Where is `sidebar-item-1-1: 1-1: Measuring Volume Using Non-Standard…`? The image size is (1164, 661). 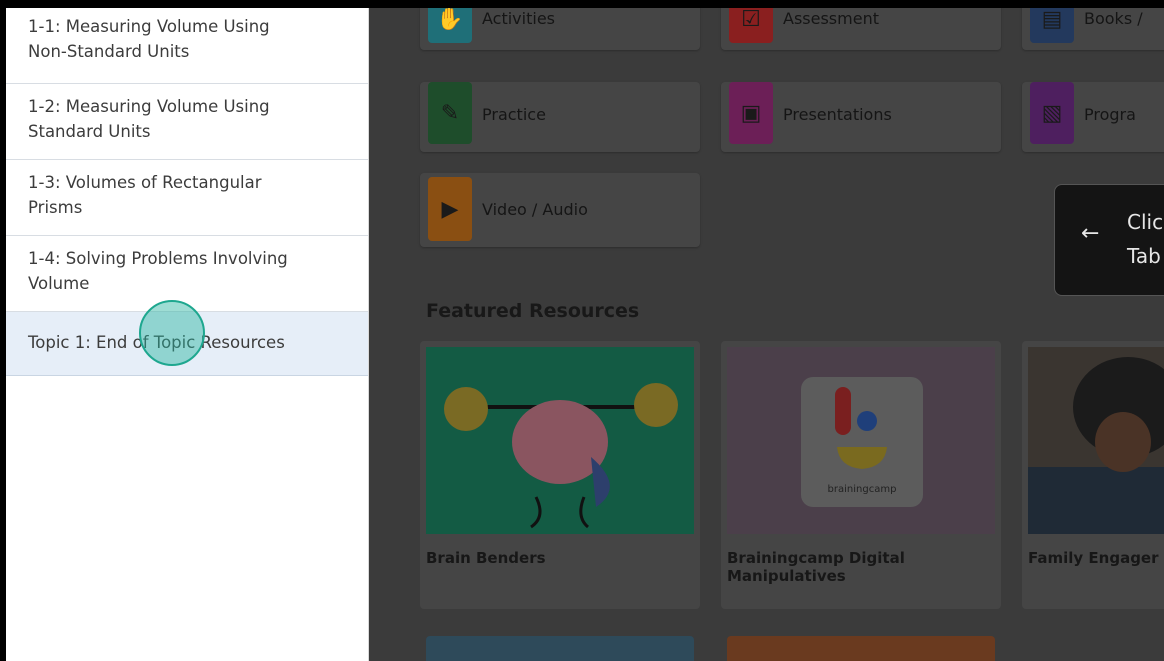 sidebar-item-1-1: 1-1: Measuring Volume Using Non-Standard… is located at coordinates (187, 46).